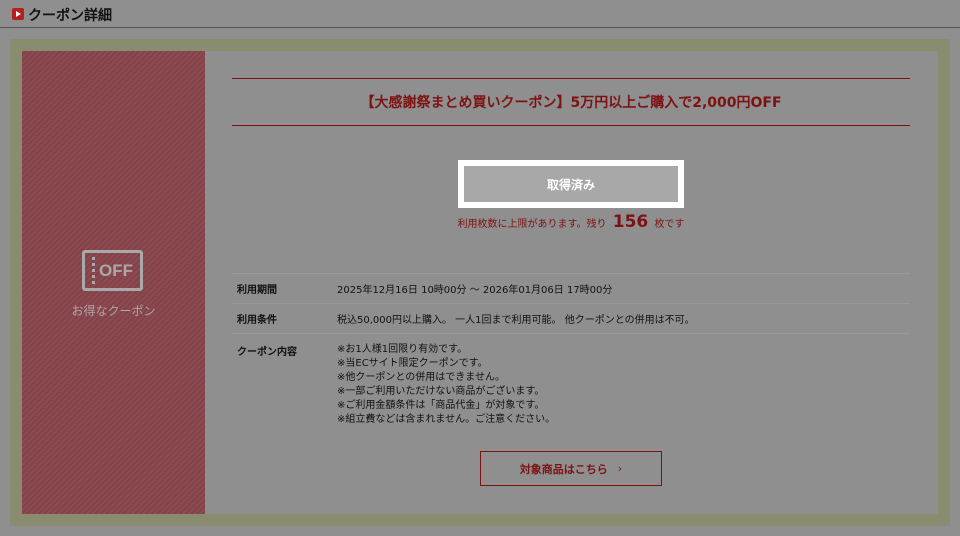  I want to click on coupon-caption: お得なクーポン, so click(113, 311).